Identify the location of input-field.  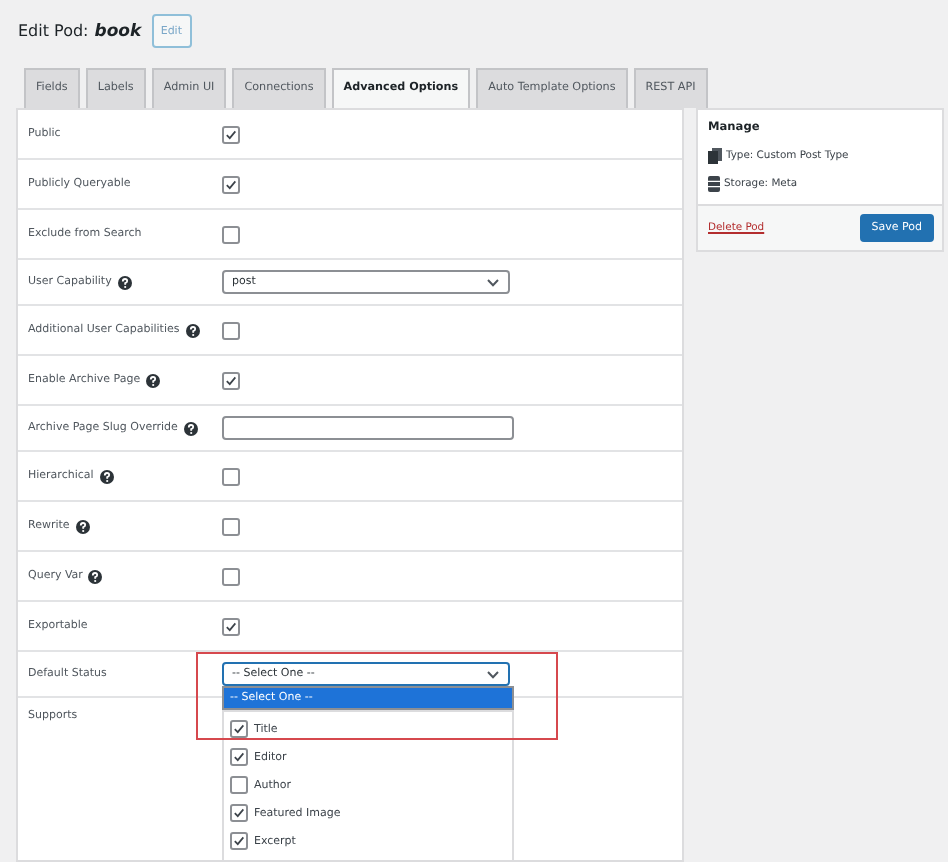
(368, 428).